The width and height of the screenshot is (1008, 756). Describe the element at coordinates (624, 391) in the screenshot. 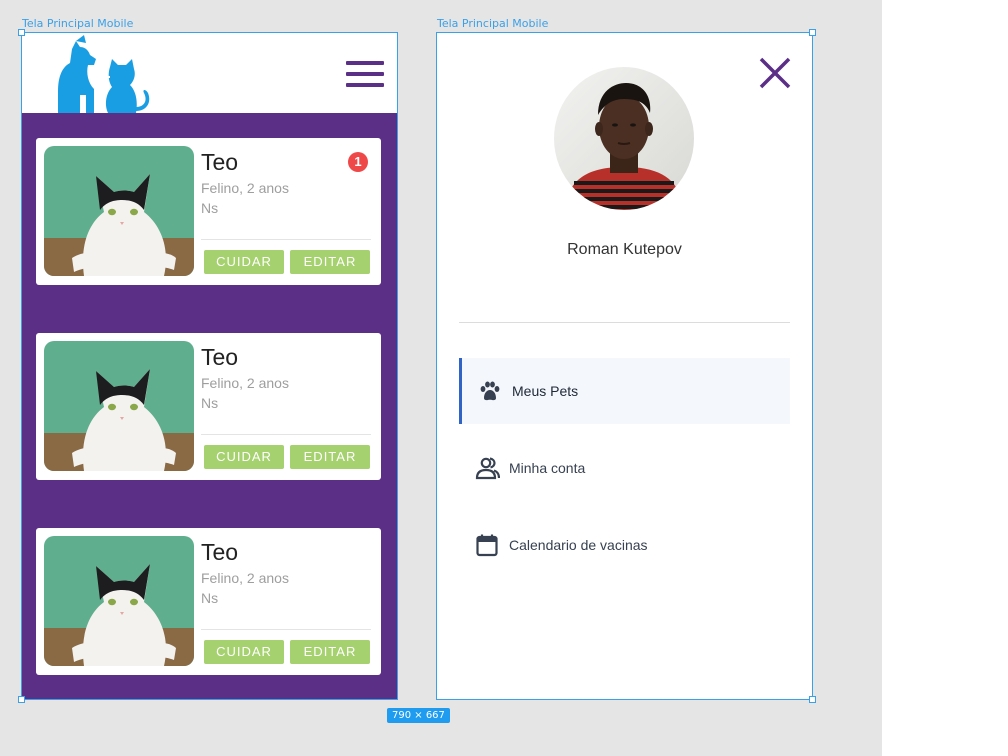

I see `menu-item-meus-pets: Meus Pets` at that location.